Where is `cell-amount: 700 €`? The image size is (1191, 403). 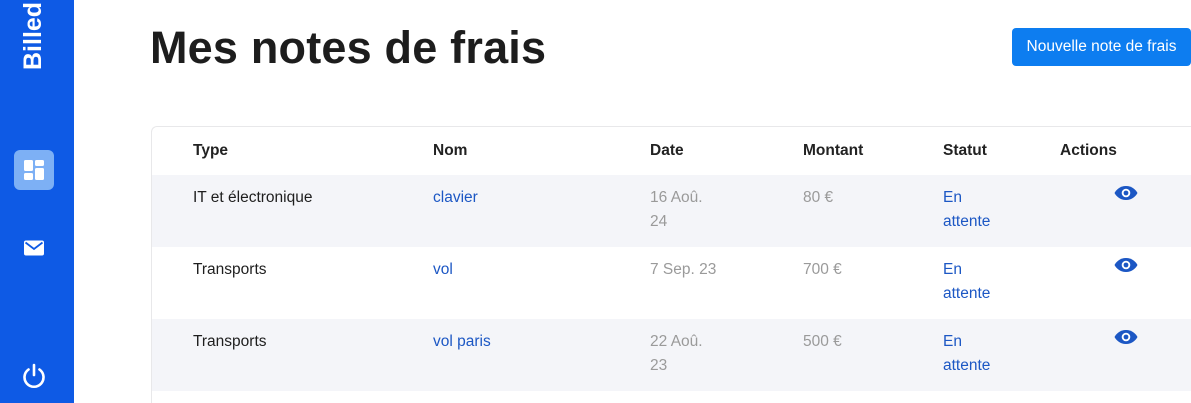 cell-amount: 700 € is located at coordinates (822, 269).